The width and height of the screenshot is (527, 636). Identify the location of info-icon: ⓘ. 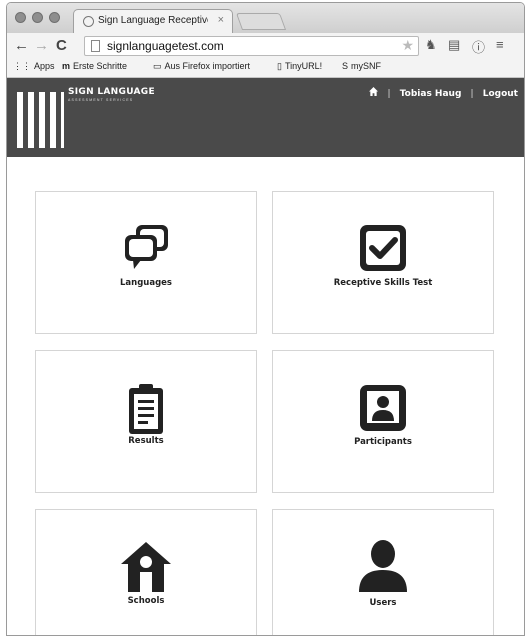
(478, 46).